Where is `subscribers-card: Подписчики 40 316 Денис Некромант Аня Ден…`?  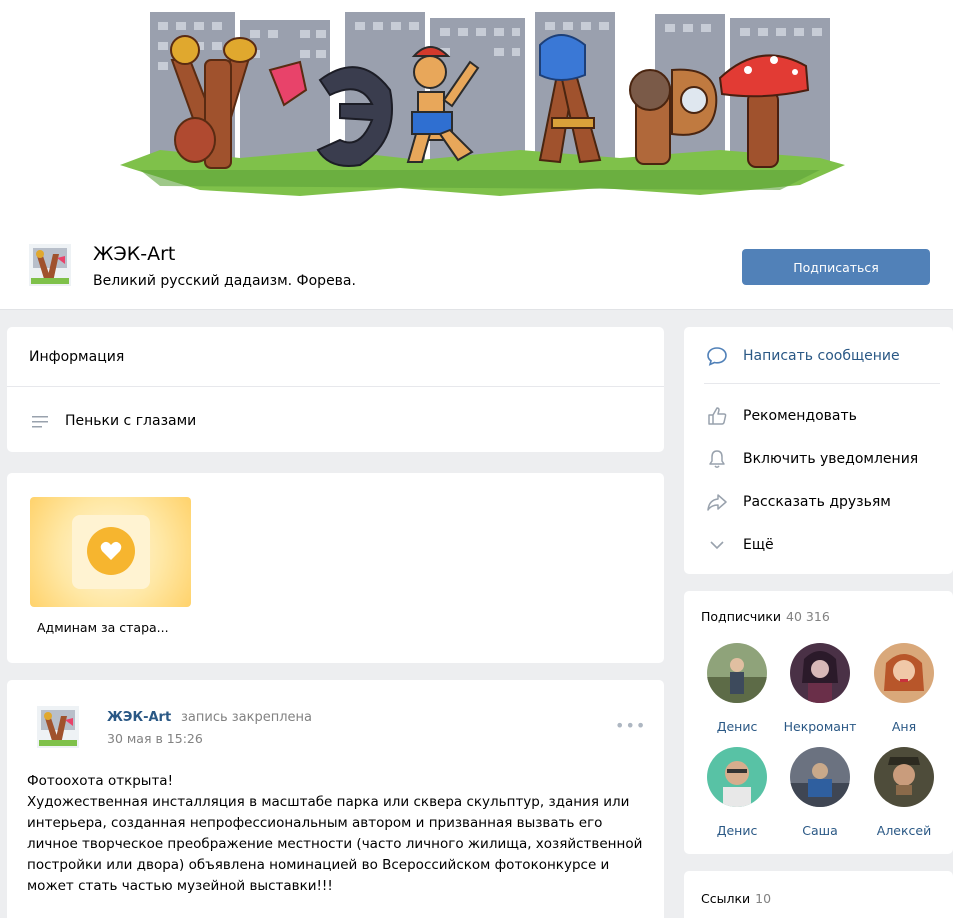 subscribers-card: Подписчики 40 316 Денис Некромант Аня Ден… is located at coordinates (818, 722).